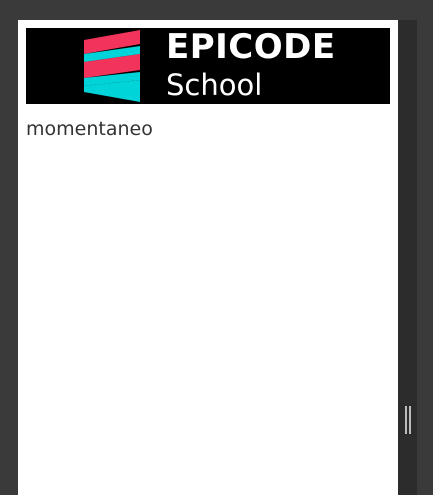 The width and height of the screenshot is (433, 495). What do you see at coordinates (214, 85) in the screenshot?
I see `logo-subtitle: School` at bounding box center [214, 85].